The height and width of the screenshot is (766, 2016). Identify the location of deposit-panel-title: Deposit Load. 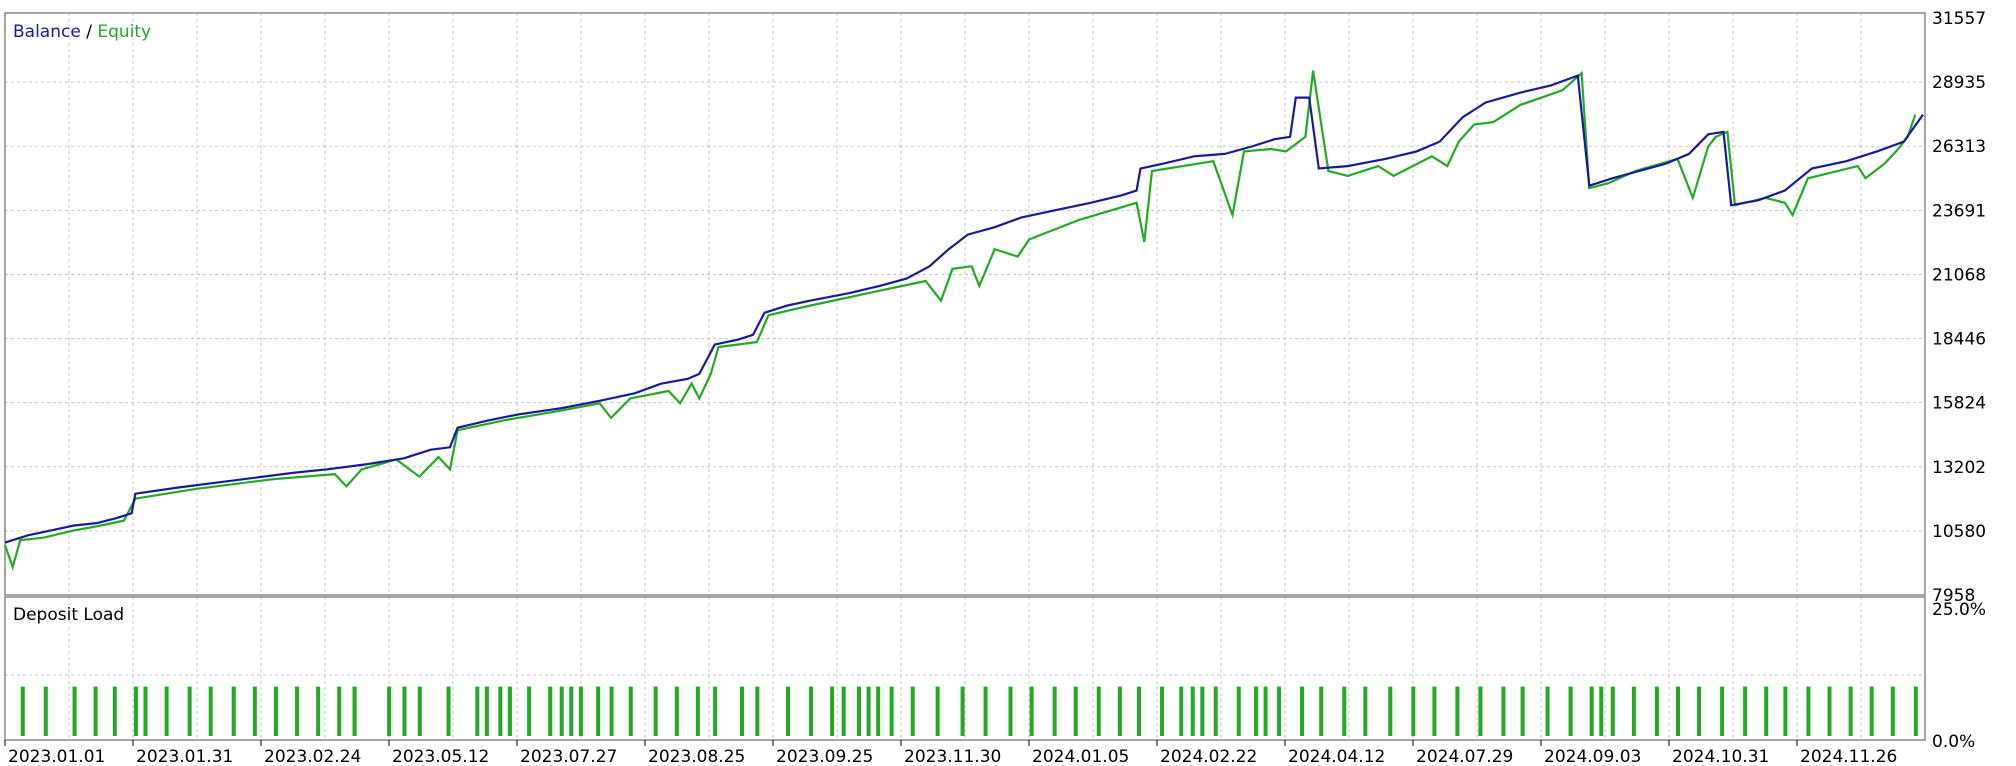
(68, 615).